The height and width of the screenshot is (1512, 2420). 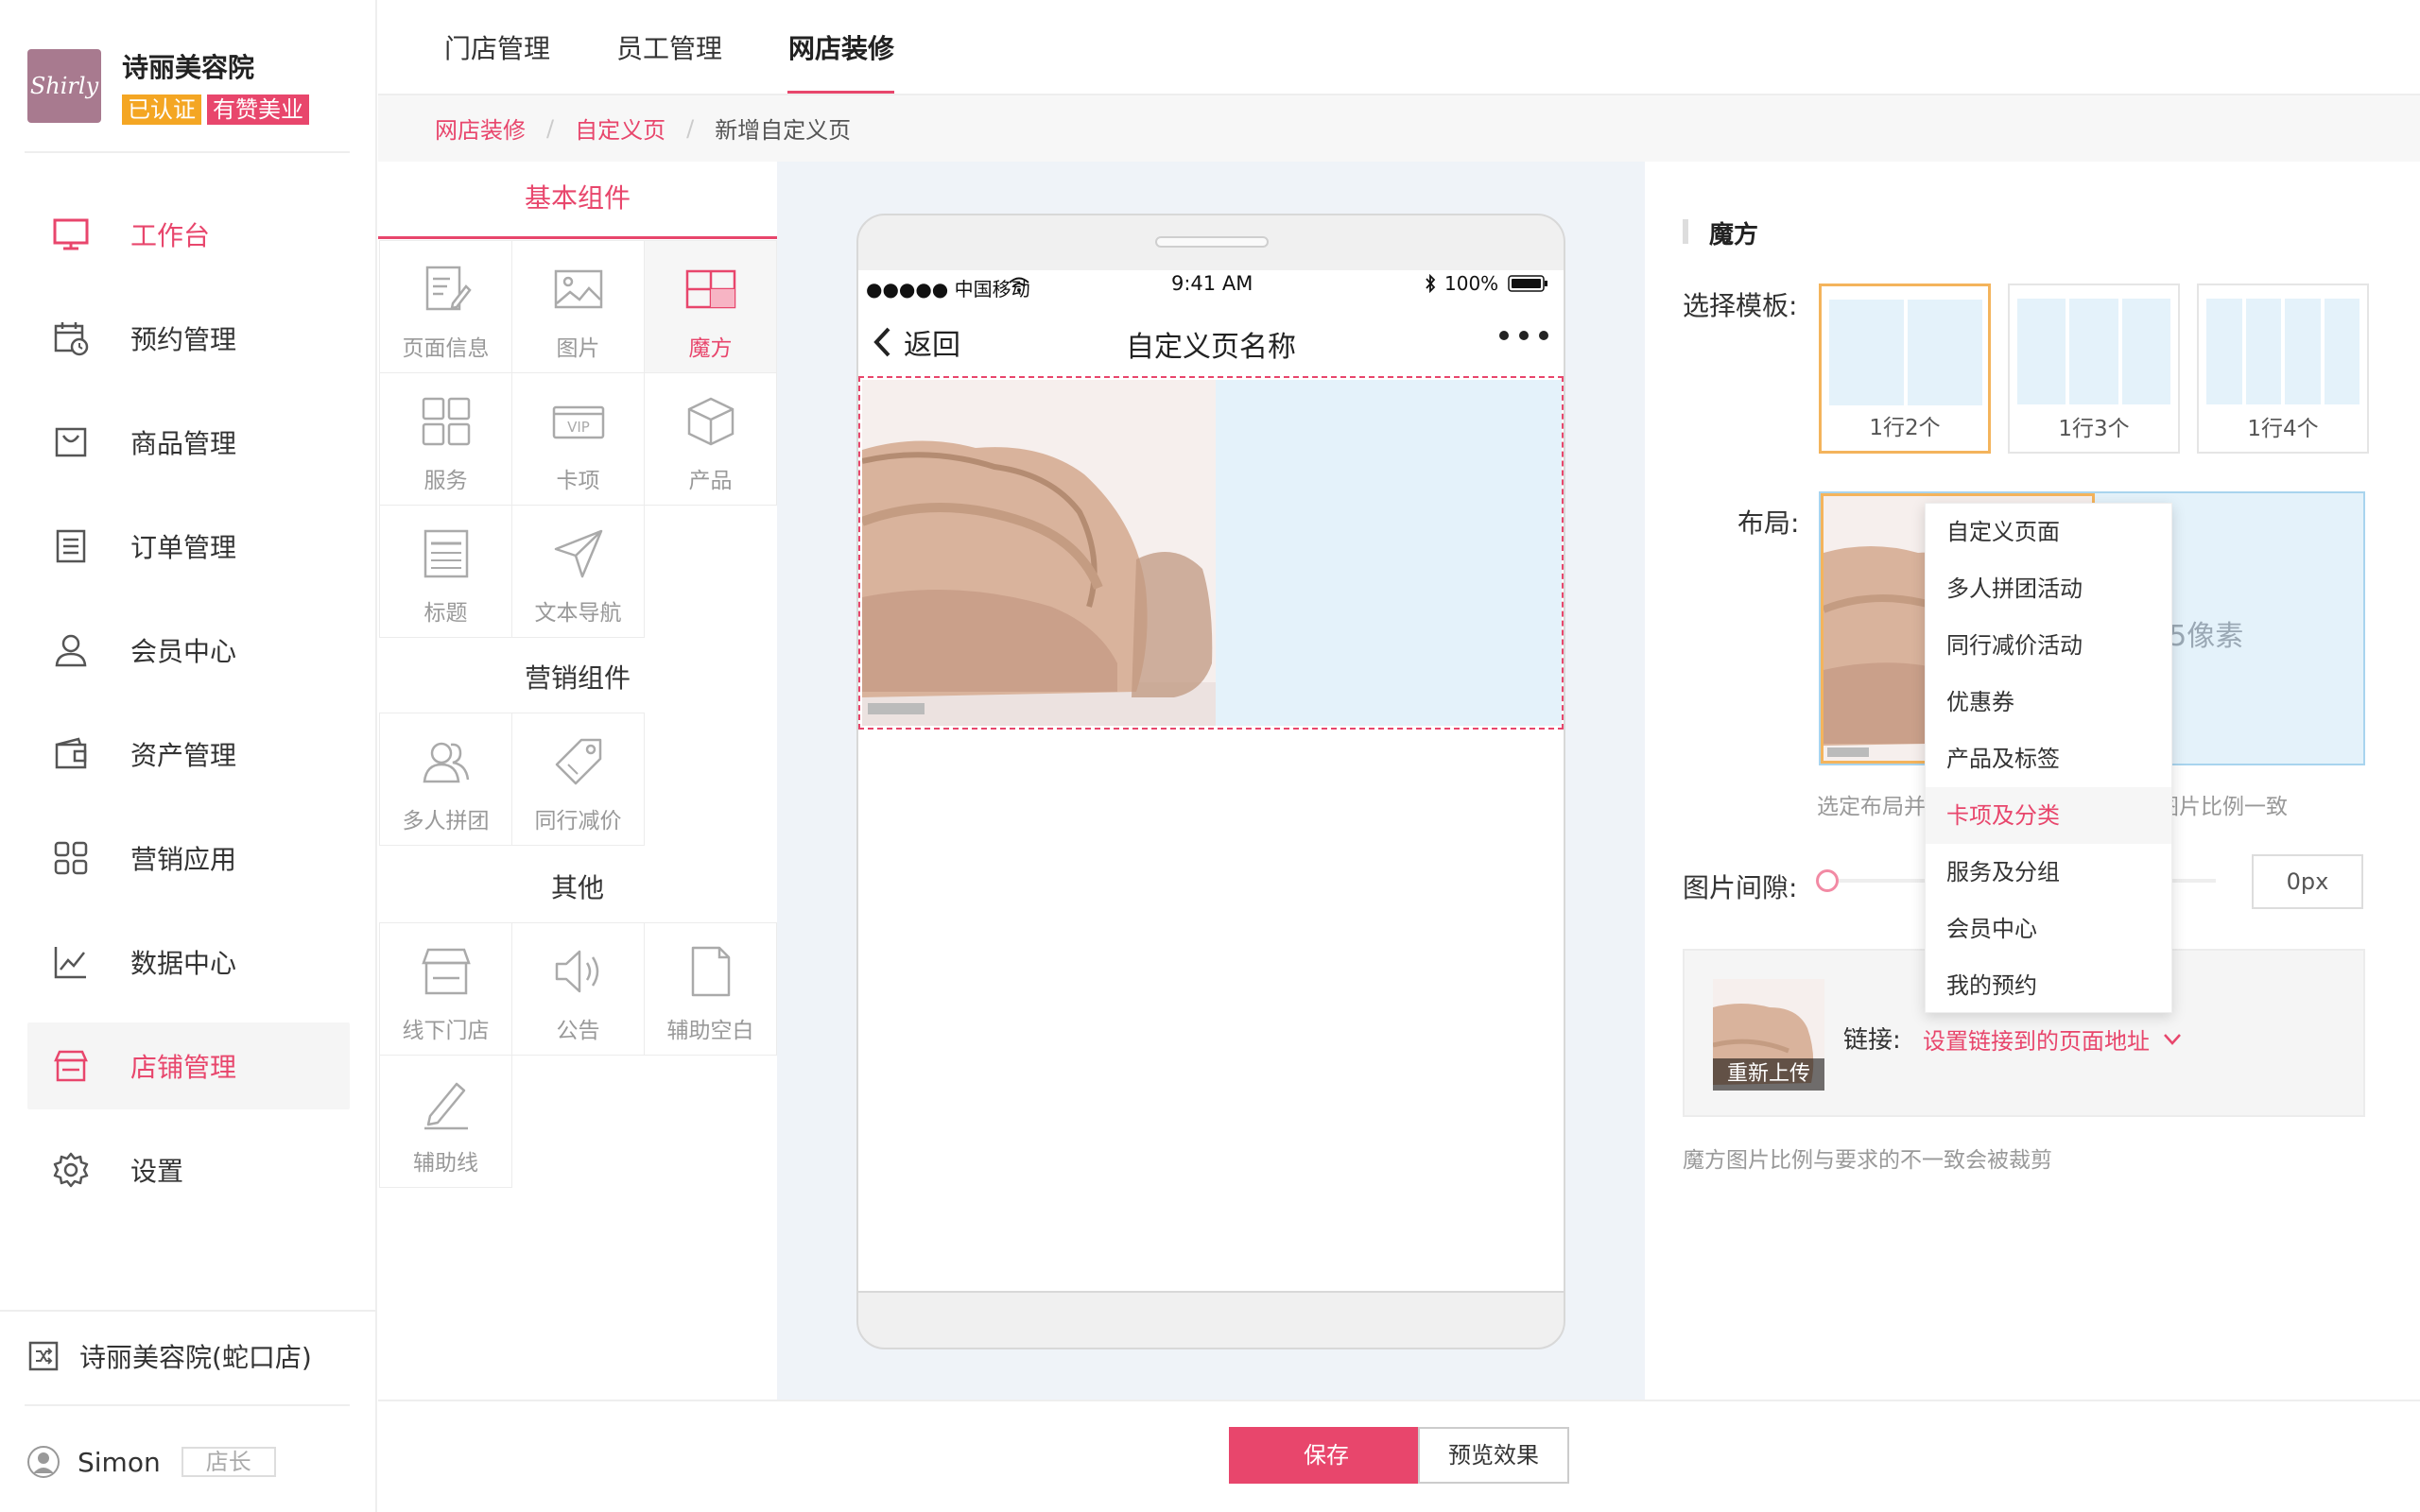 I want to click on template-1x3: 1行3个, so click(x=2094, y=369).